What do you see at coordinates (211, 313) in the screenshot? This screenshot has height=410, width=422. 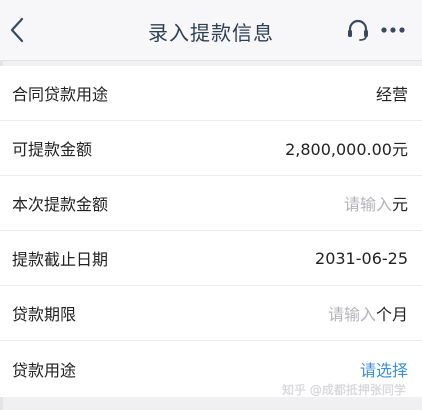 I see `loan-term-row: 贷款期限 请输入 个月` at bounding box center [211, 313].